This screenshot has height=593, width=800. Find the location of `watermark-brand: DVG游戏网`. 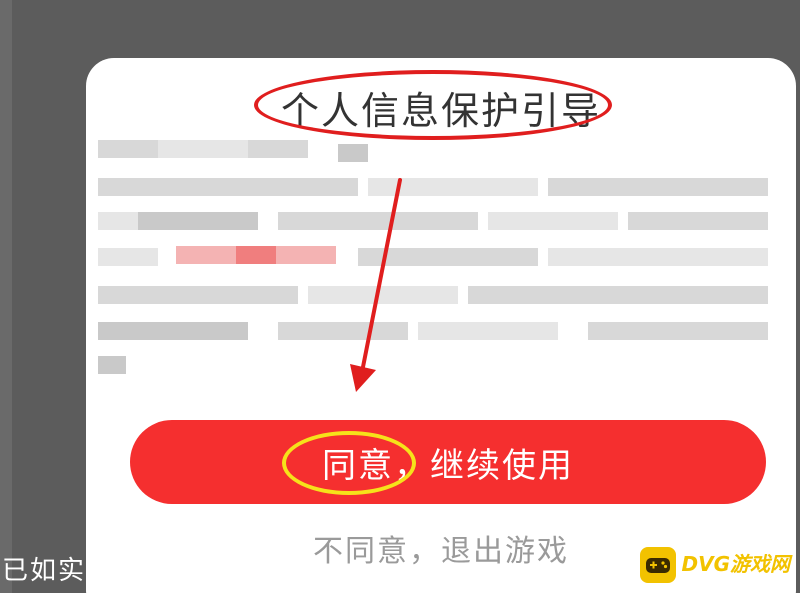

watermark-brand: DVG游戏网 is located at coordinates (736, 564).